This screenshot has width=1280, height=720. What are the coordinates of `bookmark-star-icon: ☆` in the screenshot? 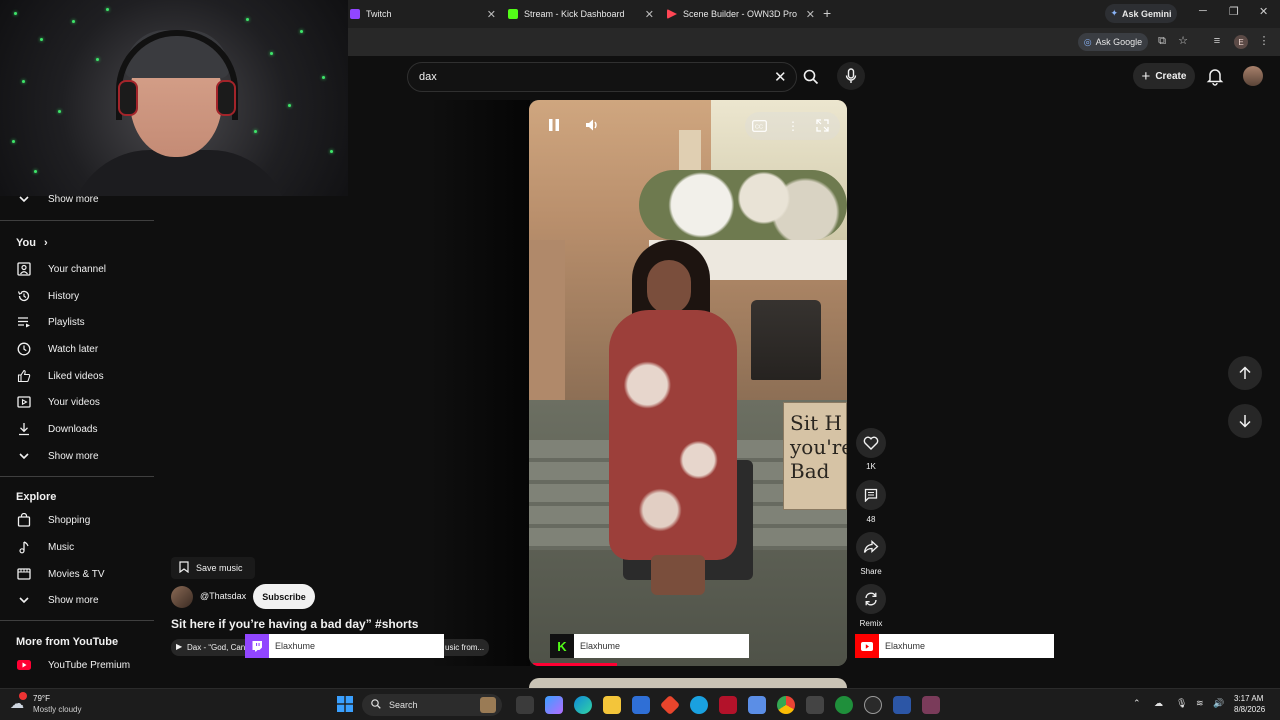 It's located at (1183, 41).